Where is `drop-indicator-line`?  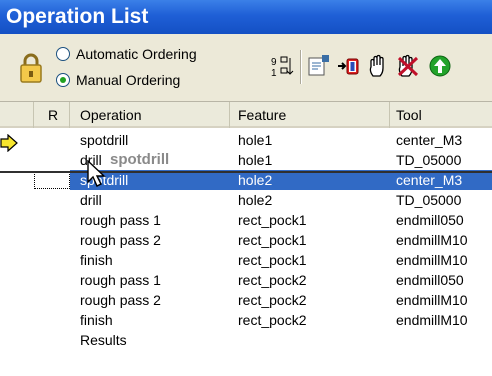 drop-indicator-line is located at coordinates (246, 172).